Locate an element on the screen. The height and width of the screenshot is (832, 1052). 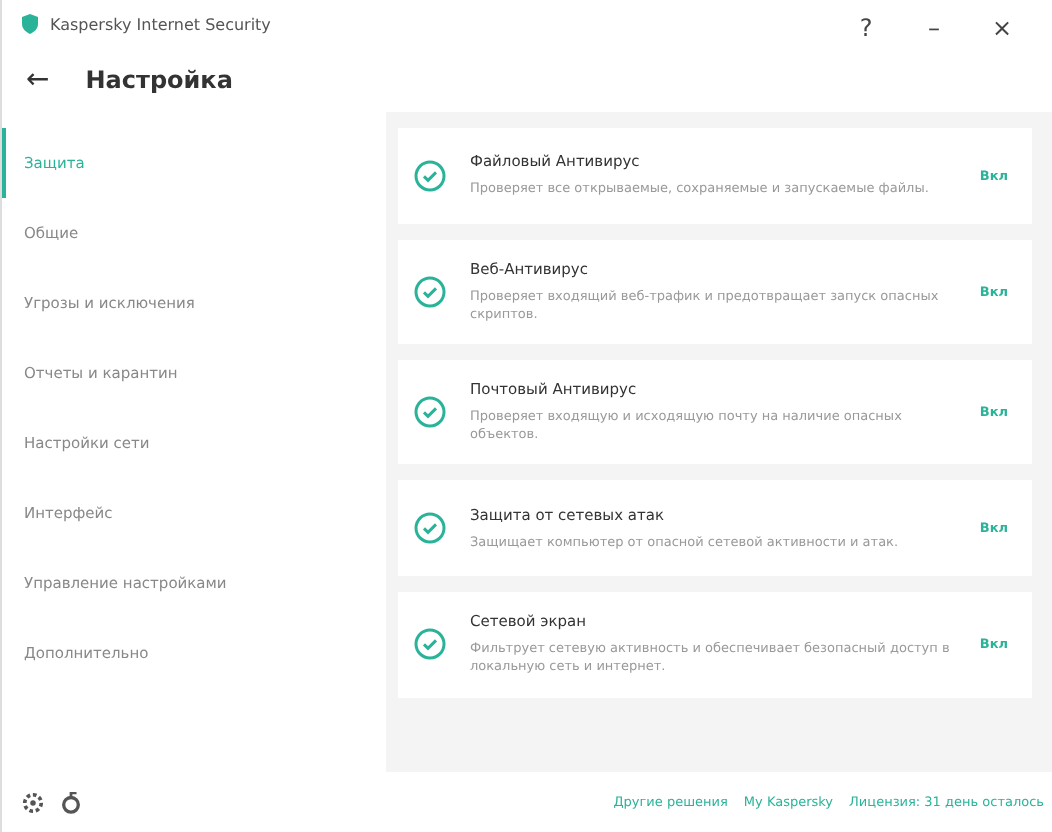
back-button: ← is located at coordinates (38, 80).